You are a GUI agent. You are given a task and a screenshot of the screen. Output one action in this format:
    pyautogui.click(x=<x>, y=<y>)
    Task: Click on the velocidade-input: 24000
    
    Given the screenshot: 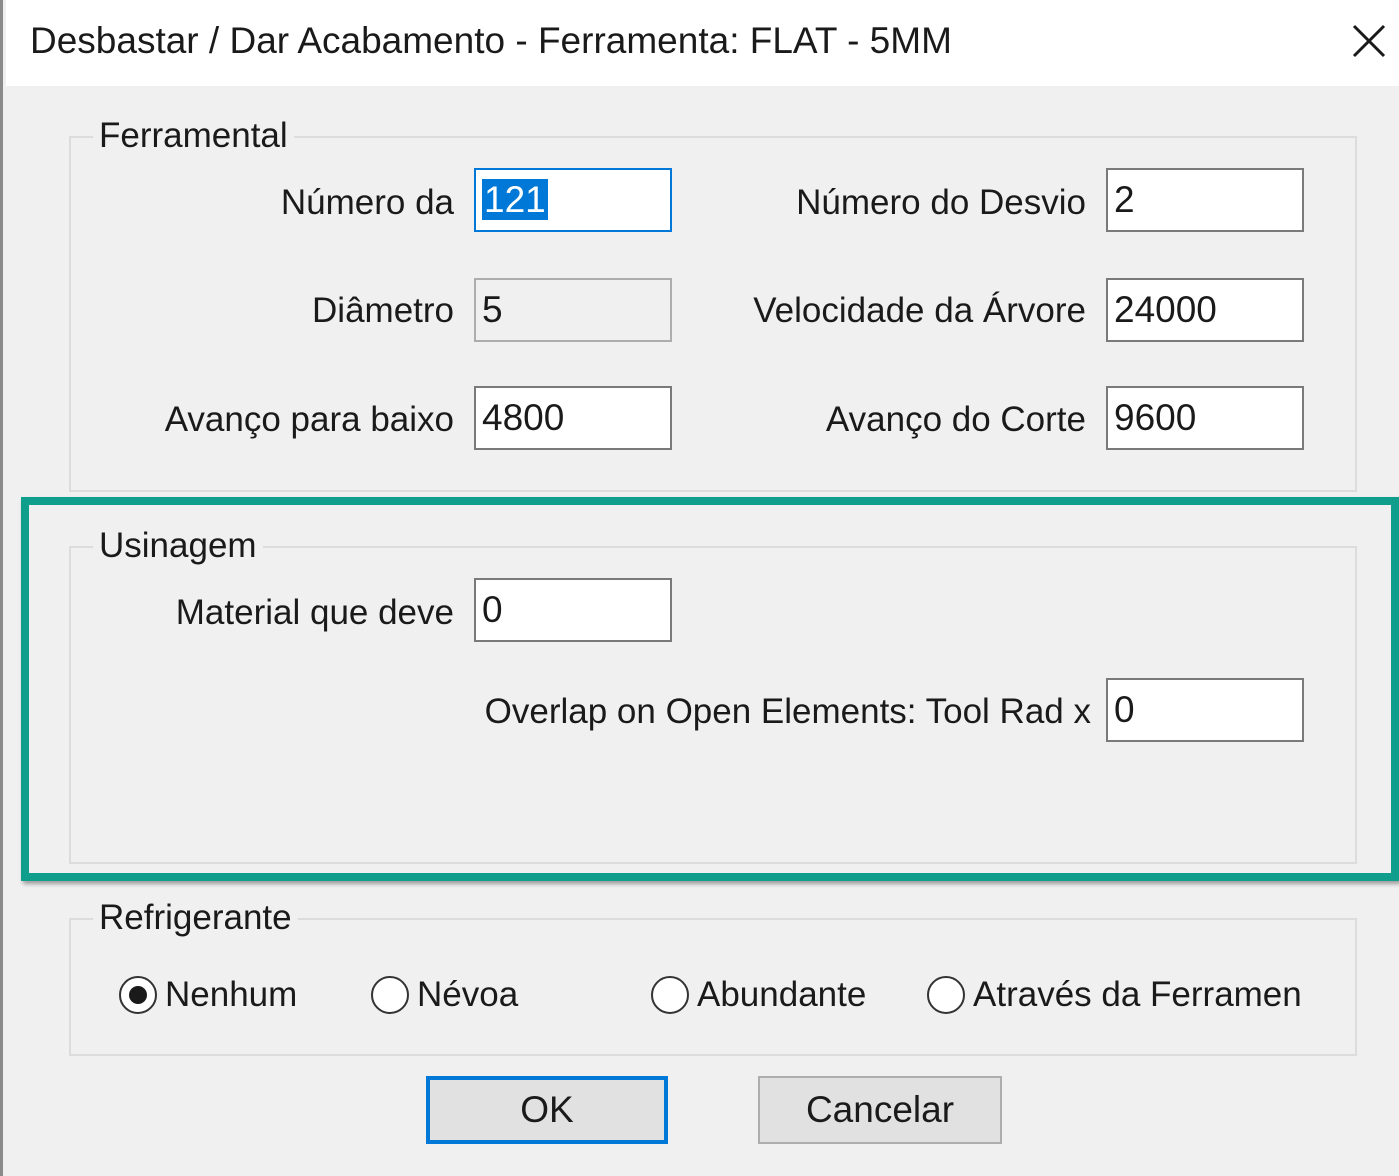 What is the action you would take?
    pyautogui.click(x=1205, y=310)
    